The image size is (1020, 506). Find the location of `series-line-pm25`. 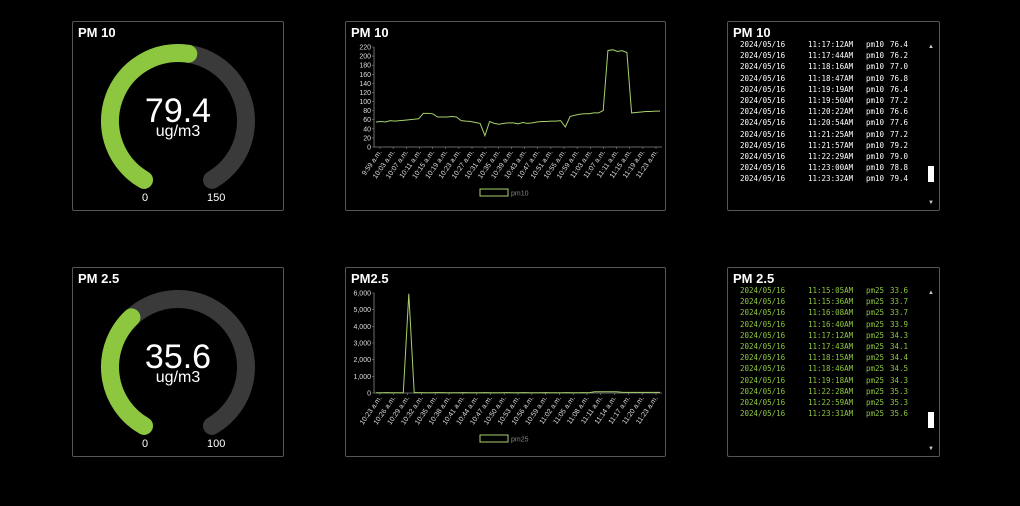

series-line-pm25 is located at coordinates (518, 343).